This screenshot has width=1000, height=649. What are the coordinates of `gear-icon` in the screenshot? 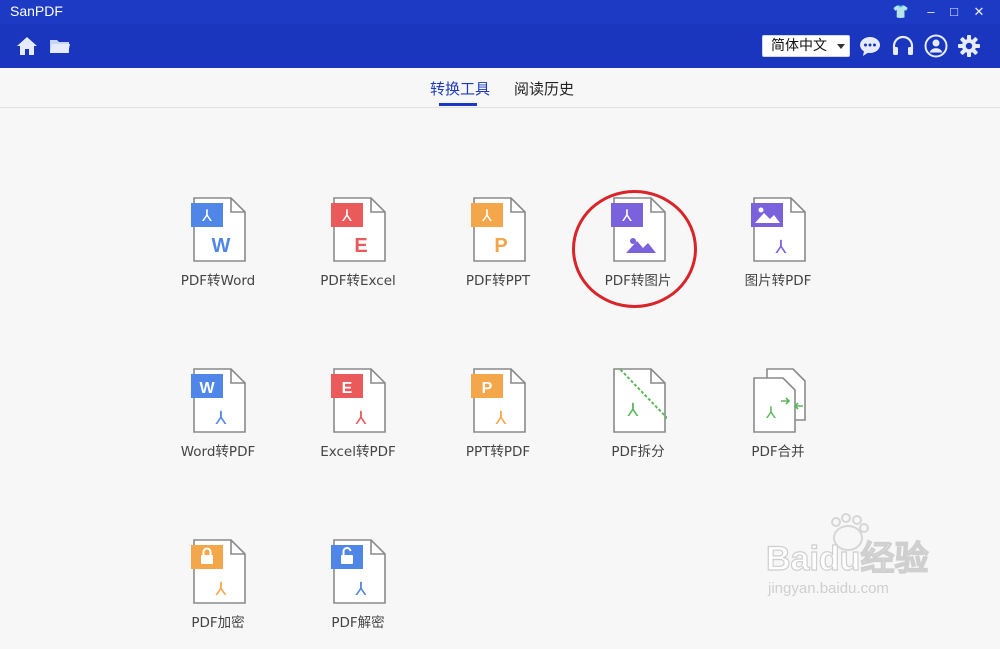 It's located at (969, 46).